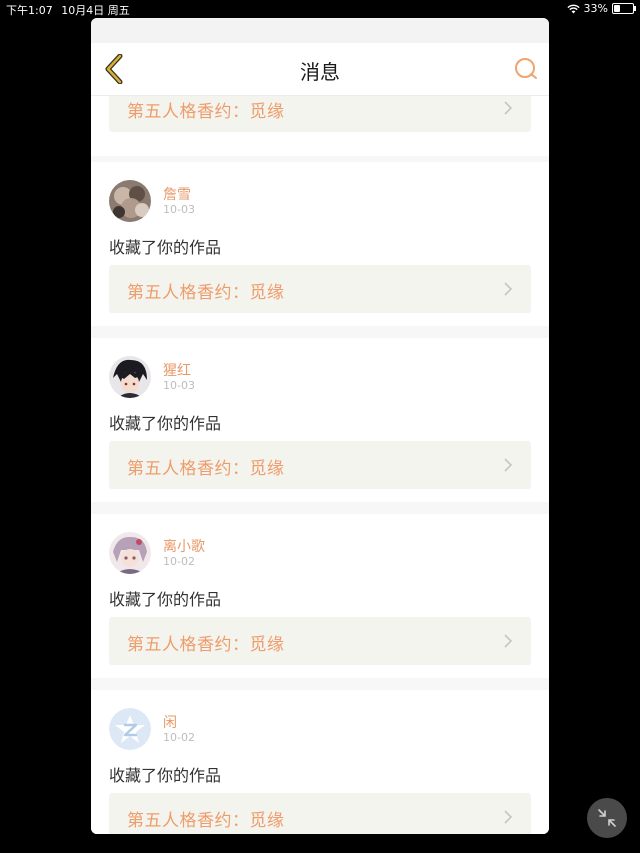  I want to click on status-bar: 下午1:07 10月4日 周五 33%, so click(320, 9).